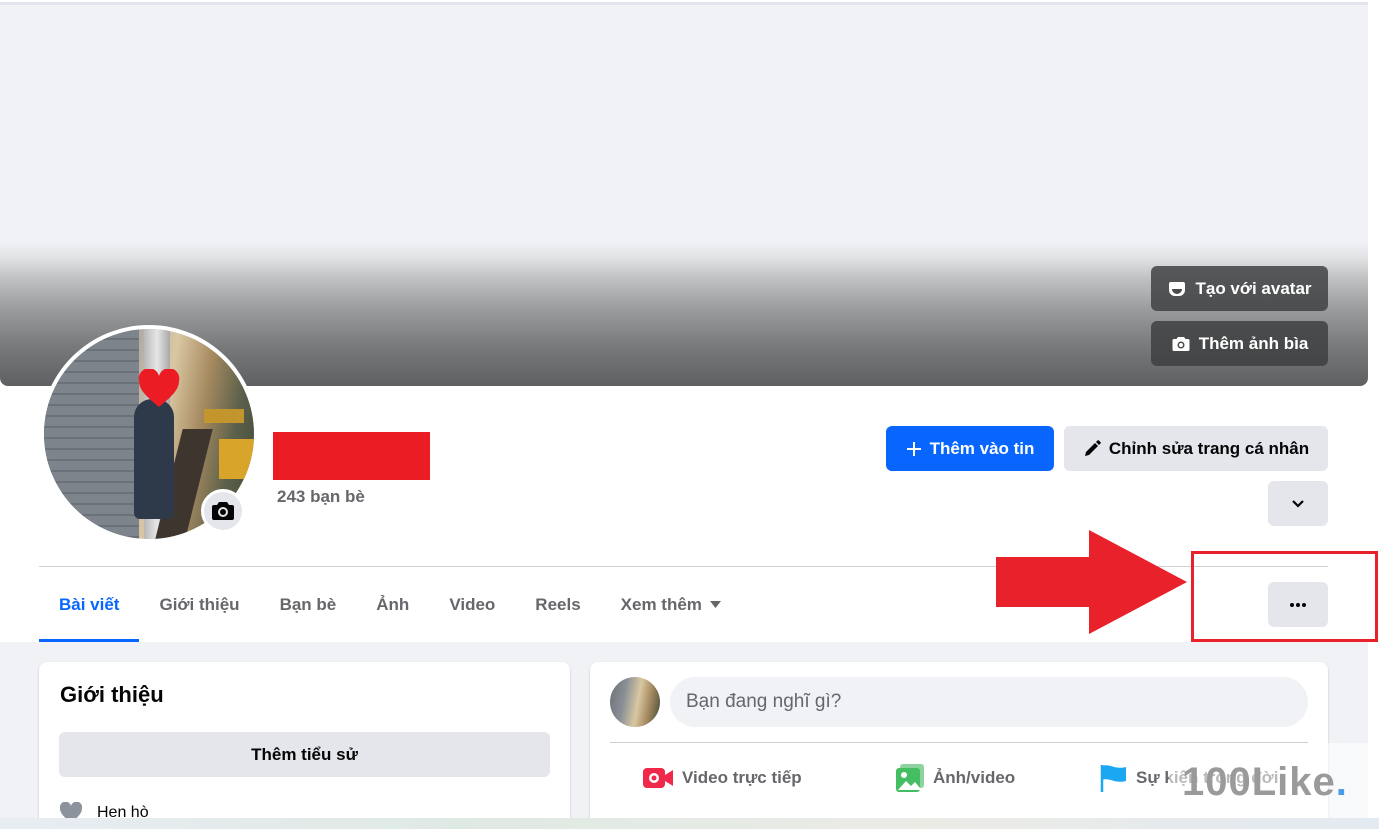 The height and width of the screenshot is (829, 1379). Describe the element at coordinates (671, 604) in the screenshot. I see `tab-more: Xem thêm` at that location.